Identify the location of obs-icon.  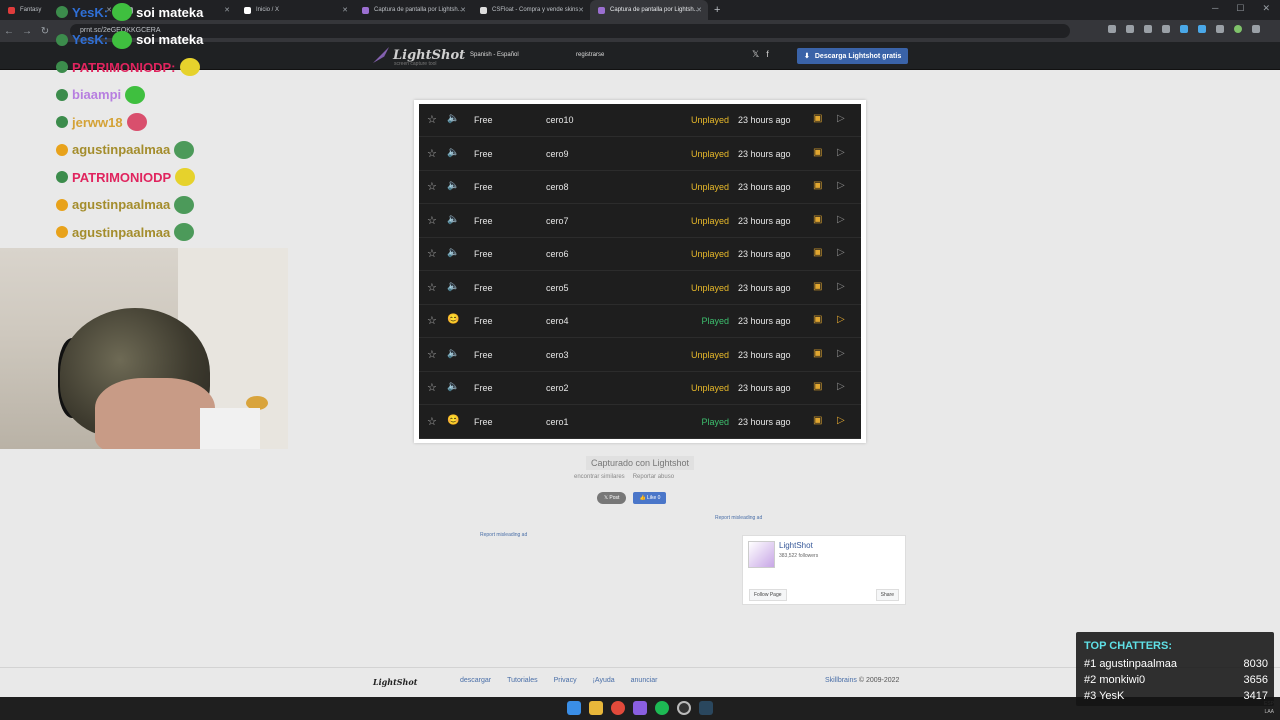
(684, 708).